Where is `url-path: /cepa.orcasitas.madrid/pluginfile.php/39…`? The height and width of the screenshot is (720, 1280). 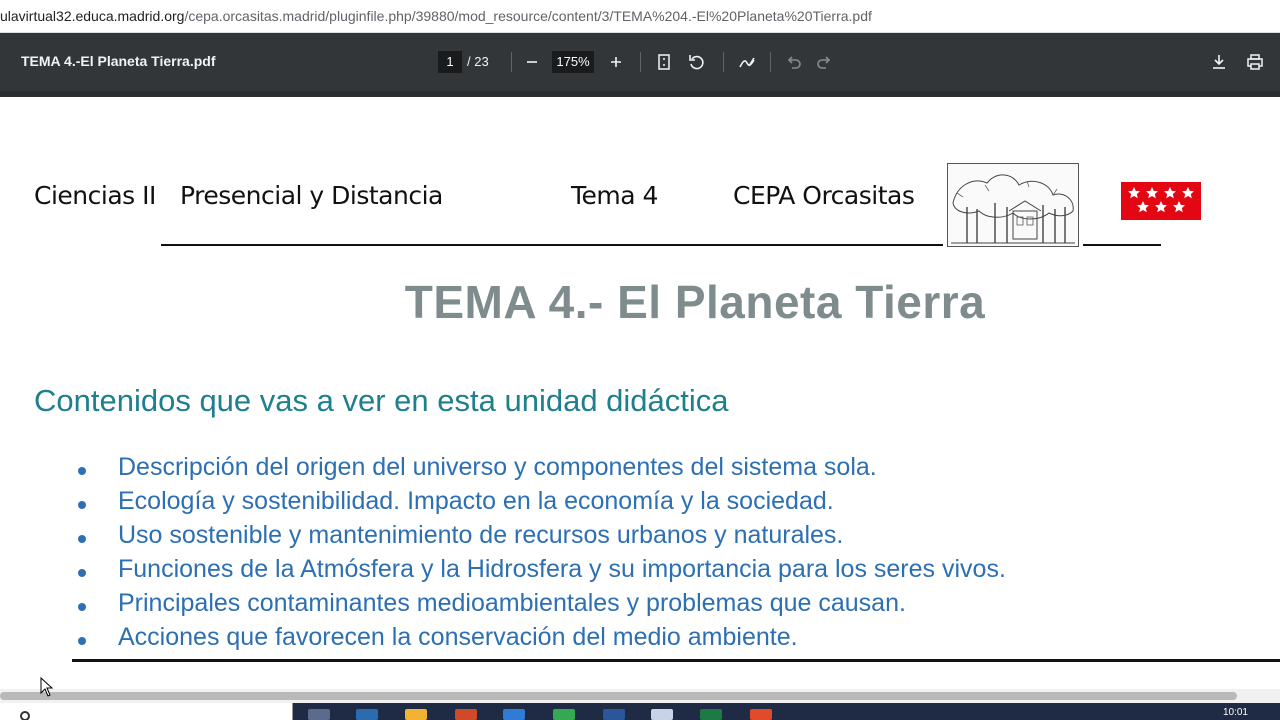
url-path: /cepa.orcasitas.madrid/pluginfile.php/39… is located at coordinates (528, 16).